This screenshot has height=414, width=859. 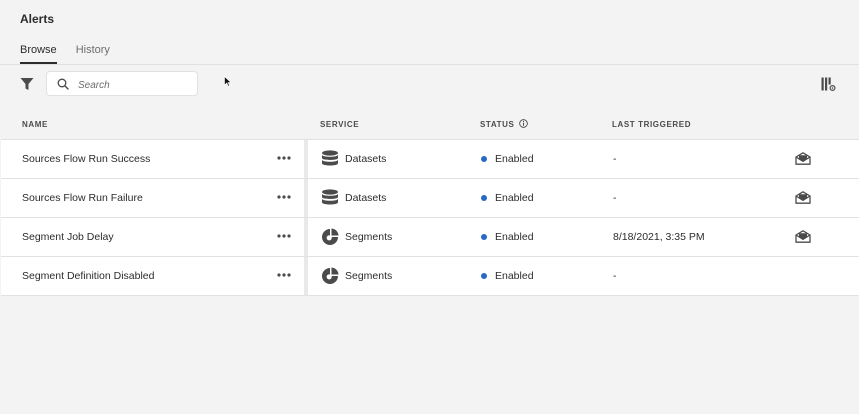 I want to click on column-header-last-triggered: LAST TRIGGERED, so click(x=651, y=124).